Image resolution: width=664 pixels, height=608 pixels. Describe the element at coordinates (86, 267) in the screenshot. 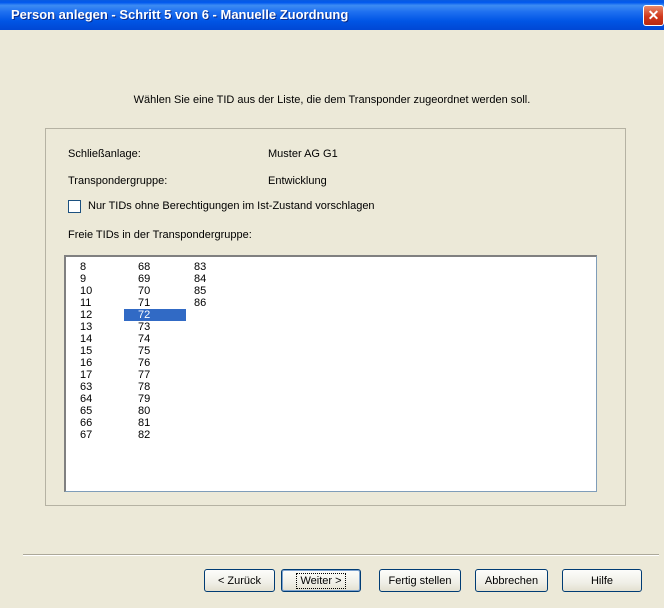

I see `tid-list-item: 8` at that location.